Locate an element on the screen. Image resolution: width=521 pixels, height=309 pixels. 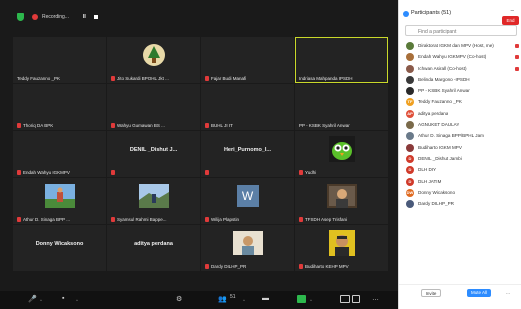
video-tile: Indriasa Mahpanda IPSDH is located at coordinates (341, 60).